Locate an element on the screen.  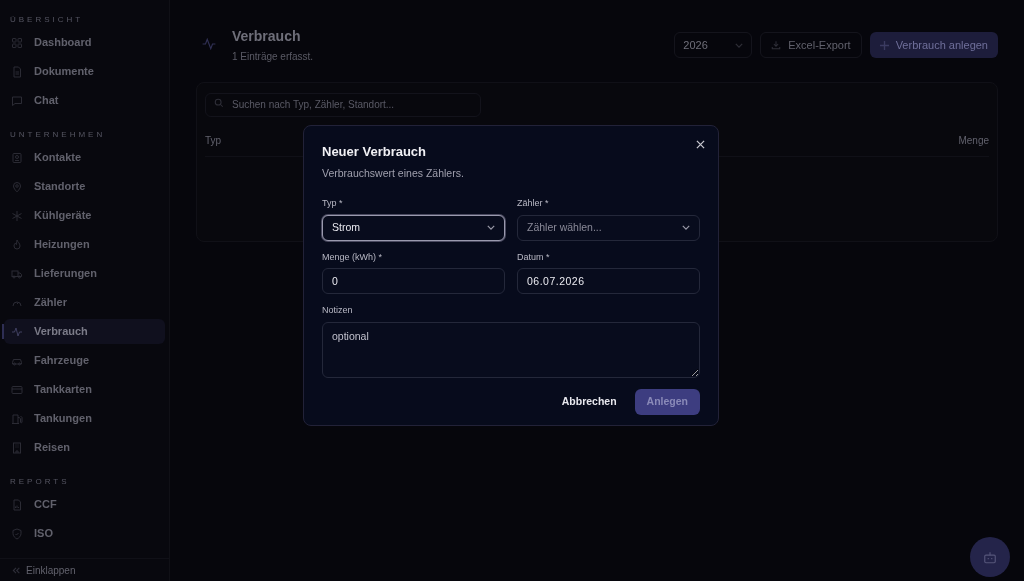
sidebar-item: Tankungen is located at coordinates (84, 418).